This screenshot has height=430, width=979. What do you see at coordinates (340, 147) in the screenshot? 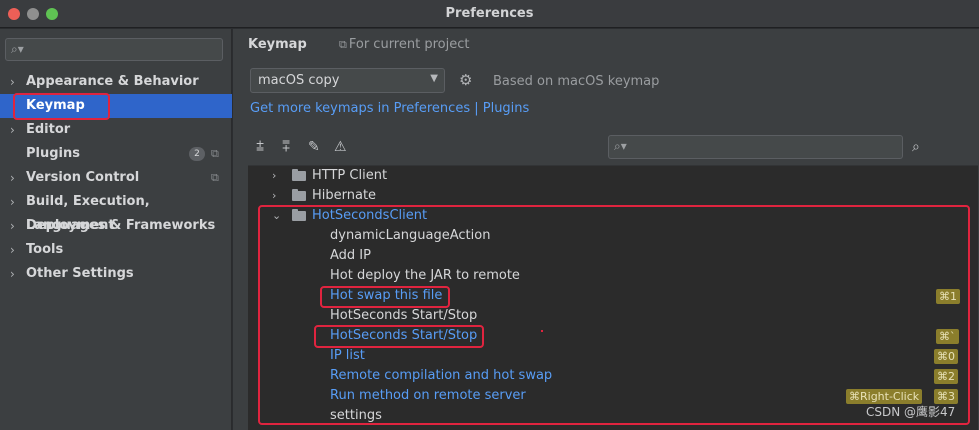
I see `warning-icon: ⚠` at bounding box center [340, 147].